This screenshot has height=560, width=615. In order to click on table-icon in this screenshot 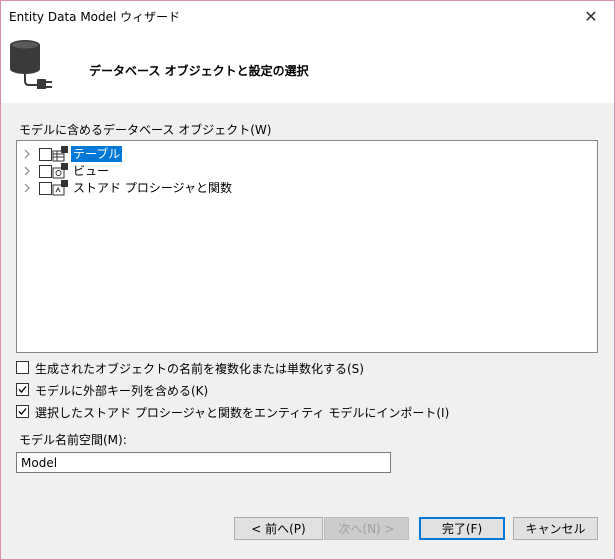, I will do `click(60, 154)`.